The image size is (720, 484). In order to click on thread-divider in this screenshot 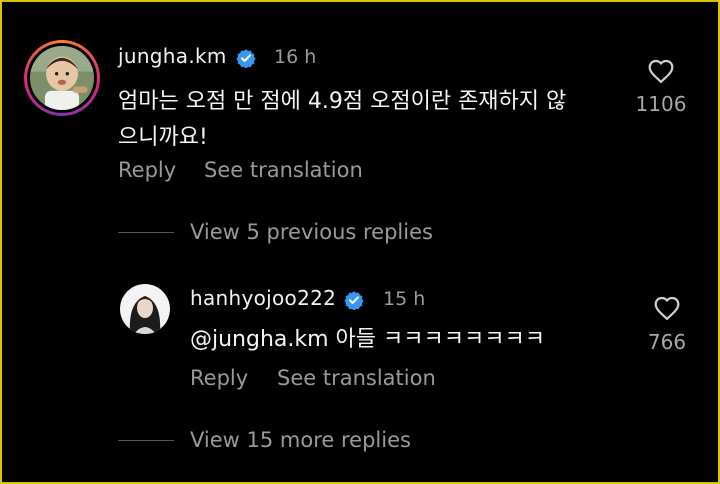, I will do `click(146, 440)`.